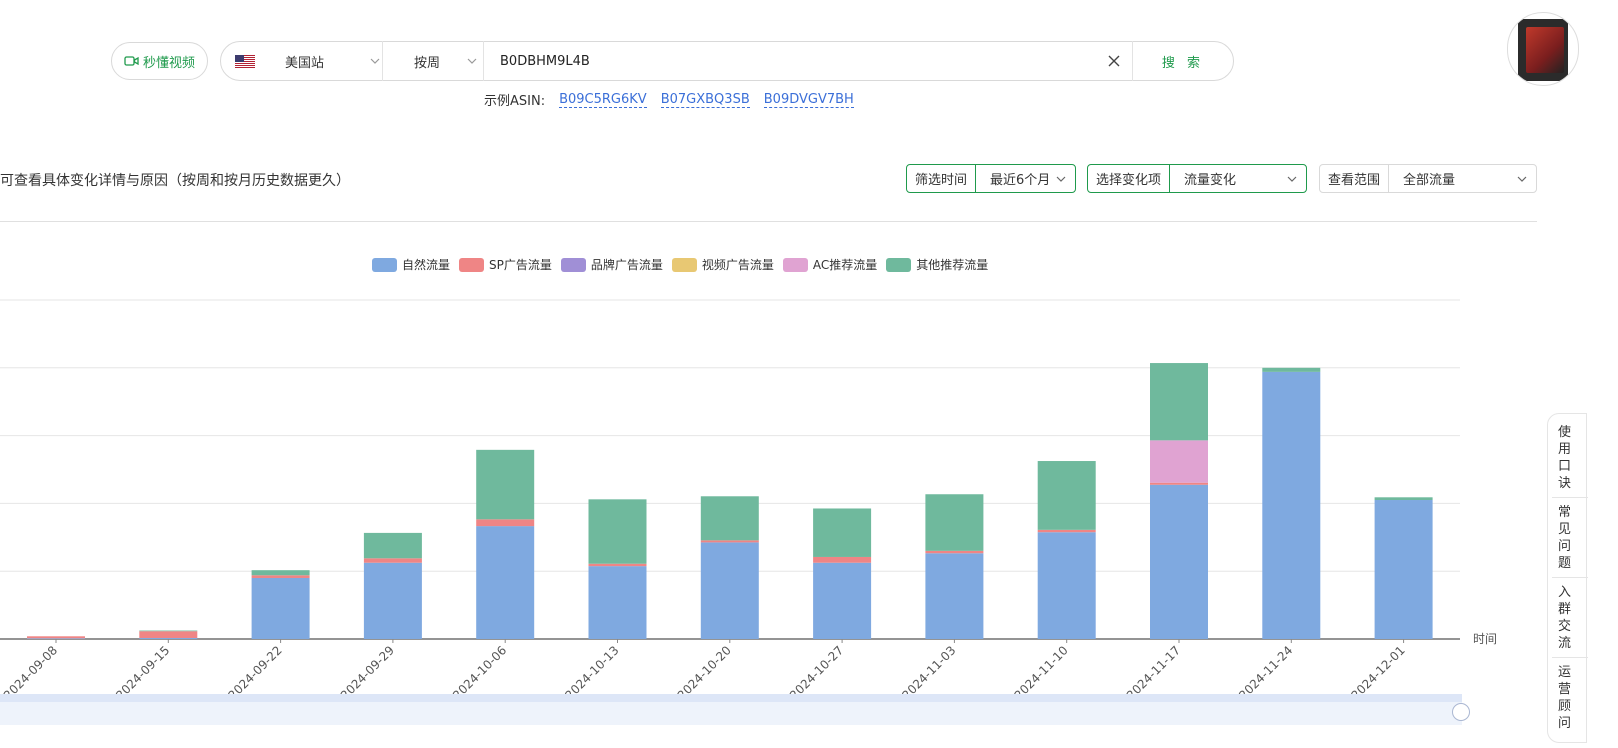 This screenshot has height=748, width=1618. Describe the element at coordinates (800, 61) in the screenshot. I see `asin-search-input` at that location.